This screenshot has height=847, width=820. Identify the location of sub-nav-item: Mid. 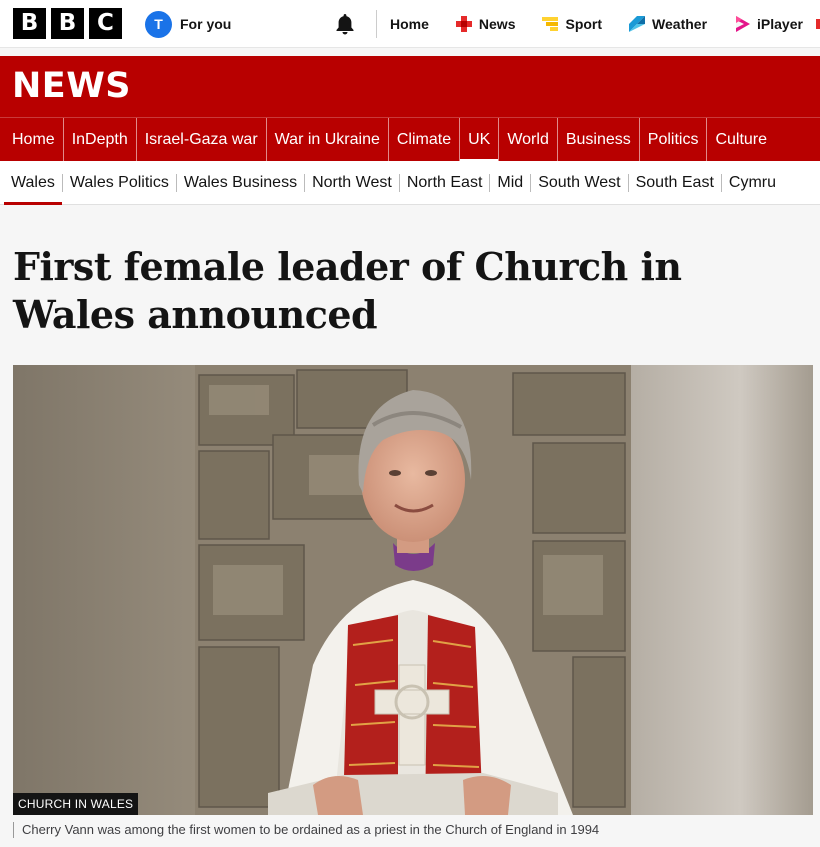
(510, 183).